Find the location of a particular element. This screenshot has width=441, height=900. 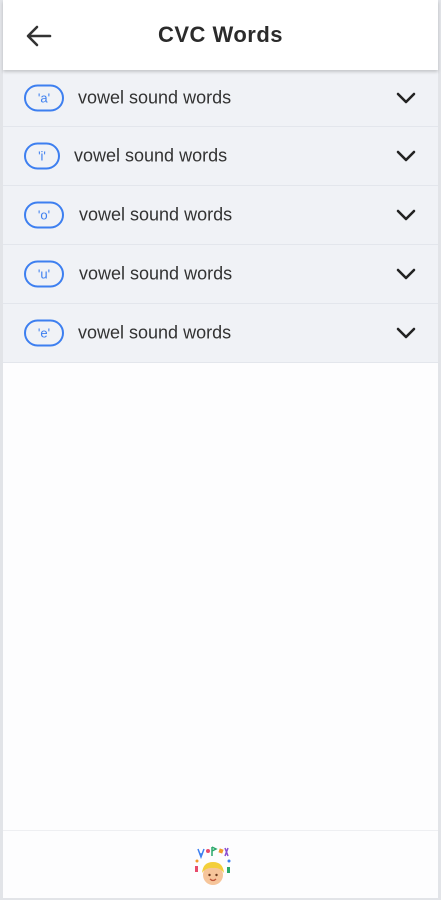

app-bar: CVC Words is located at coordinates (220, 35).